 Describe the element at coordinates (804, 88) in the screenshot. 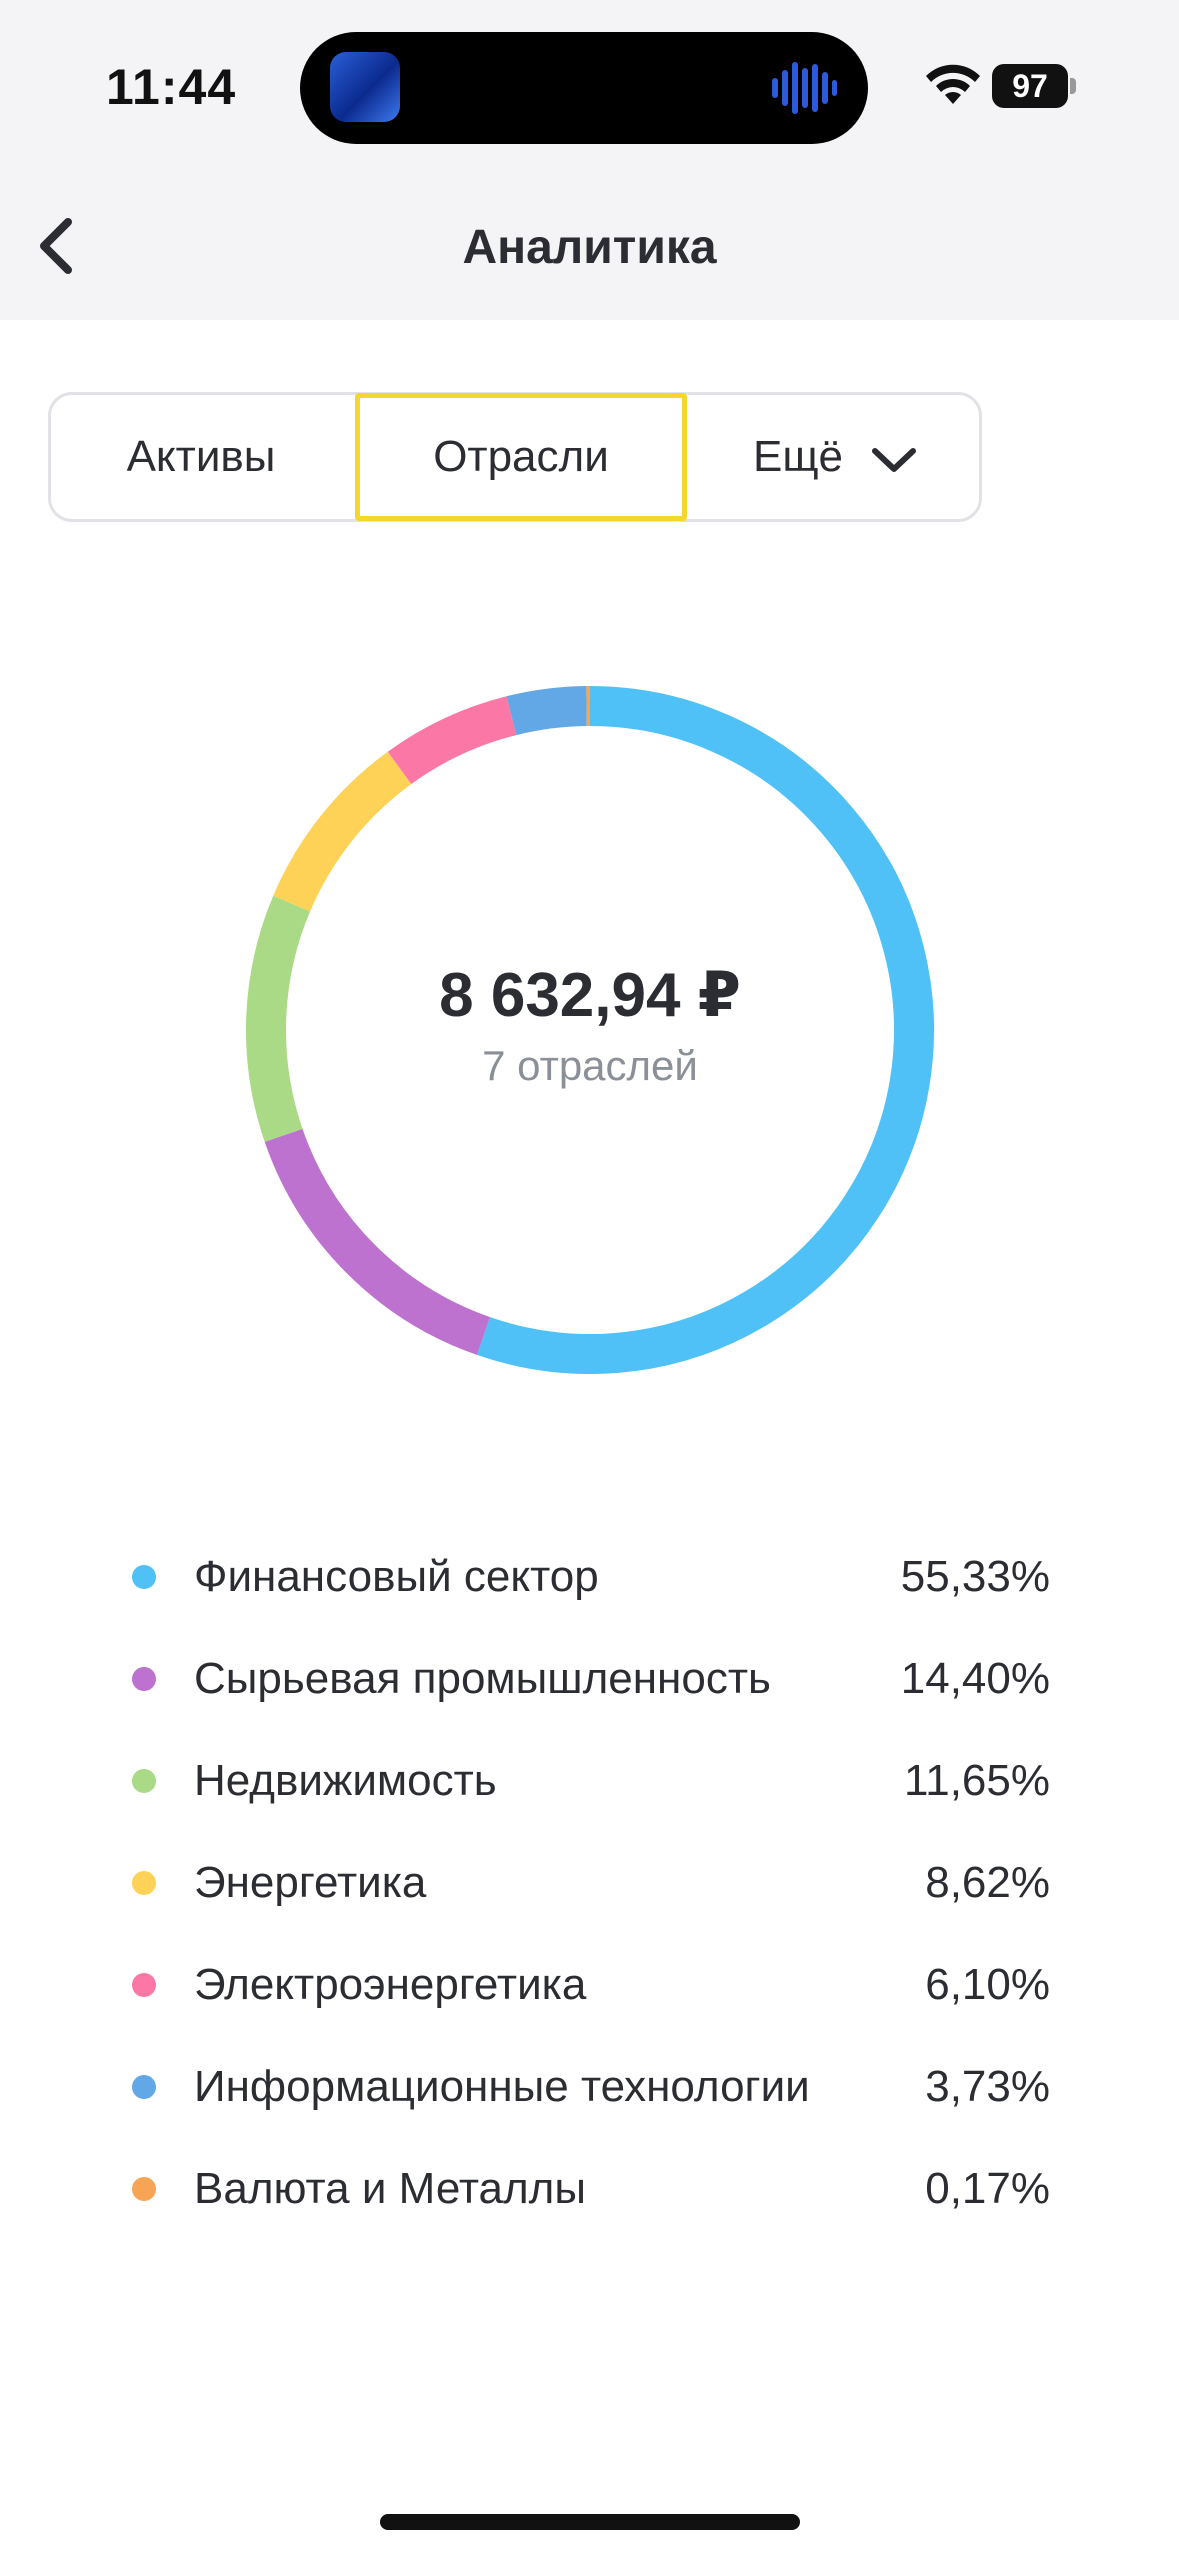

I see `audio-waveform-icon` at that location.